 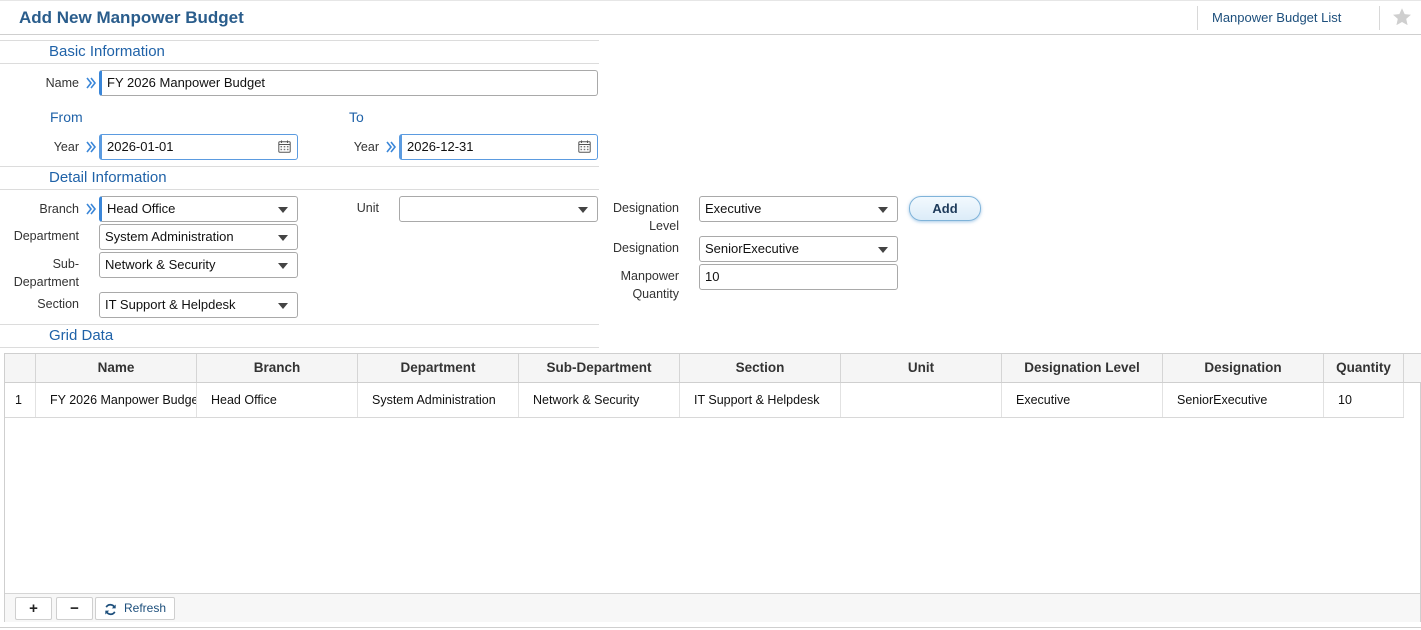 What do you see at coordinates (440, 146) in the screenshot?
I see `to-year-value: 2026-12-31` at bounding box center [440, 146].